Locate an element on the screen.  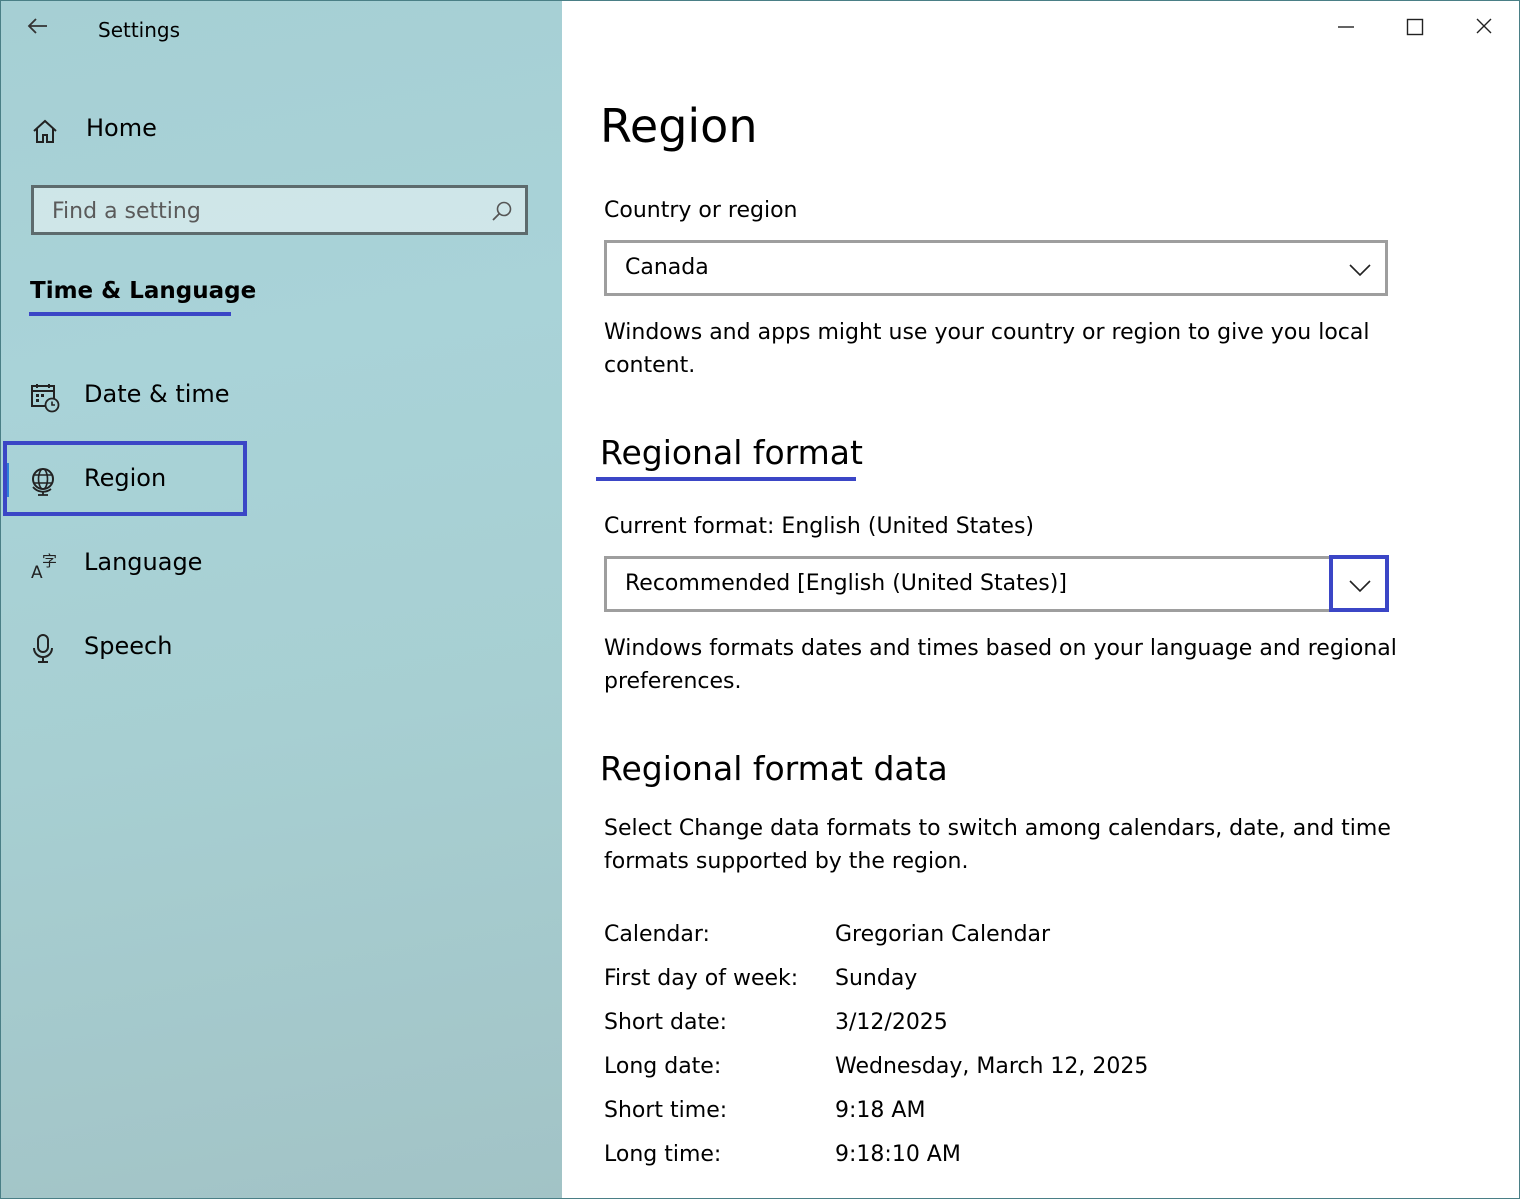
format-value: Gregorian Calendar is located at coordinates (943, 934).